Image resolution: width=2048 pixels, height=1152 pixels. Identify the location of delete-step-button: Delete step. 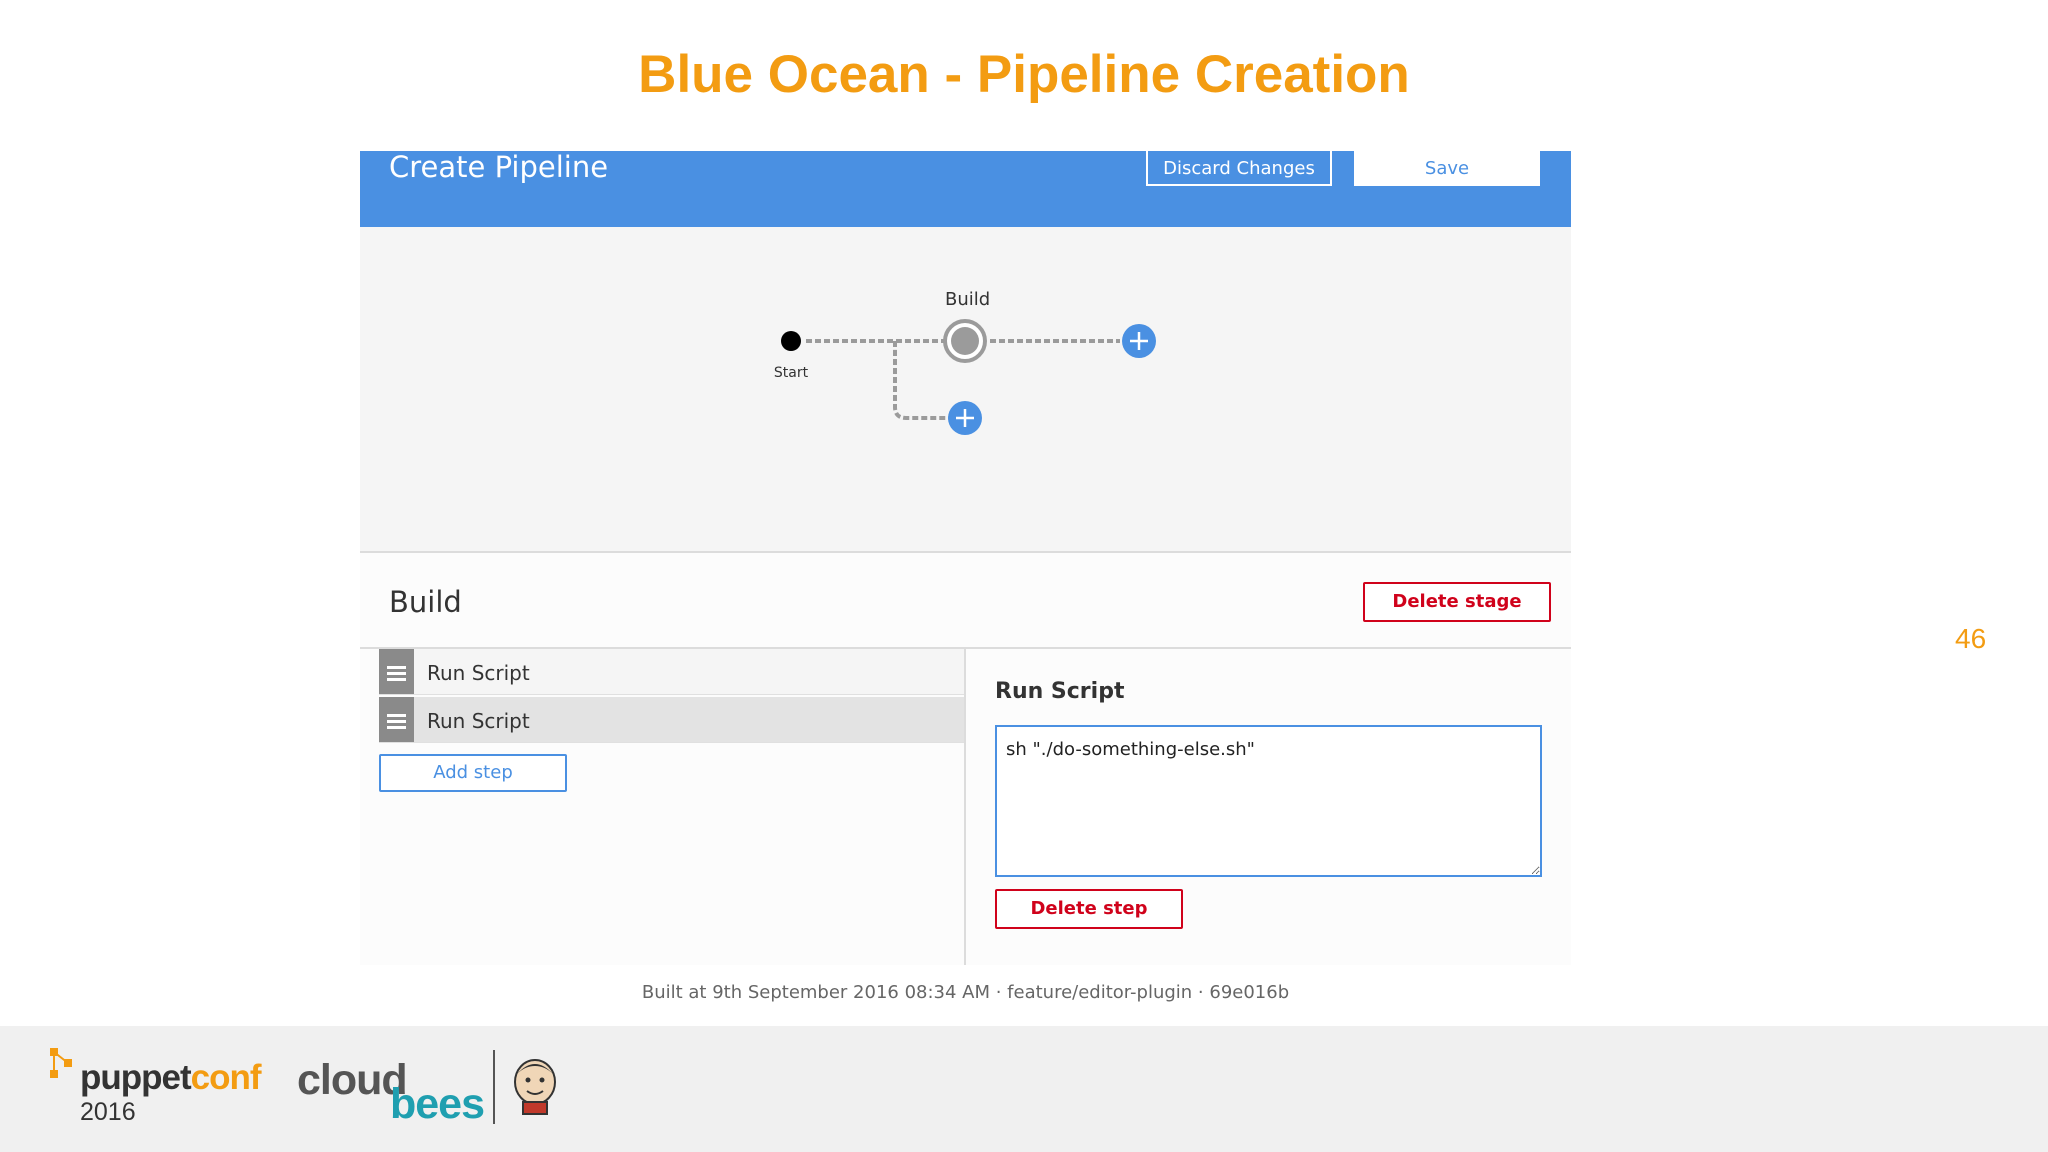
(1089, 909).